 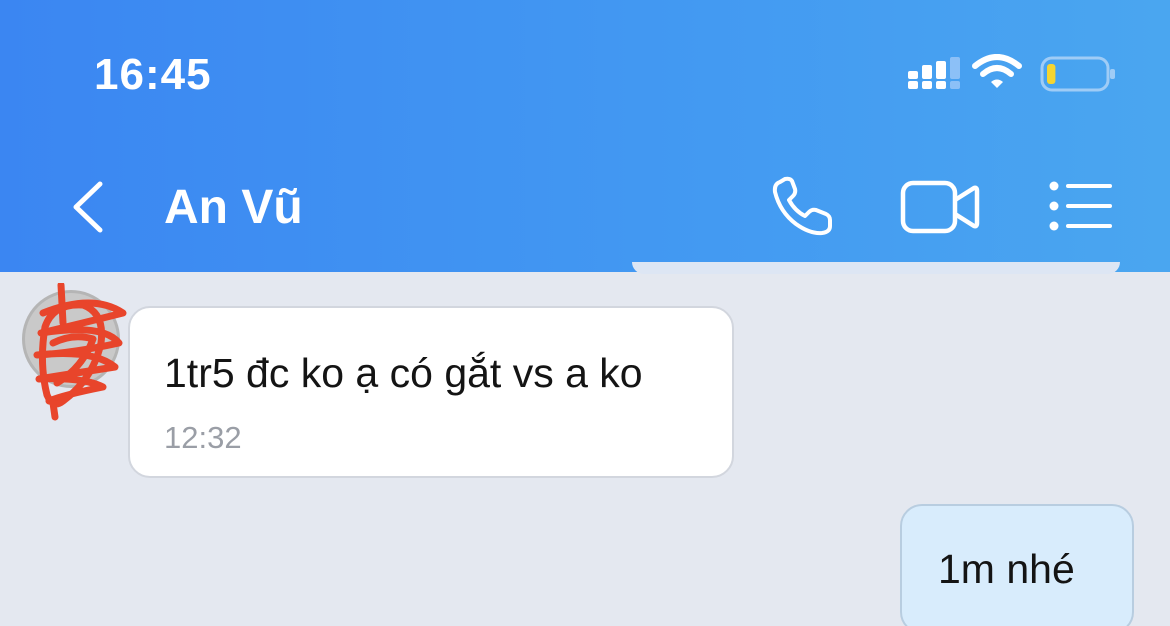 I want to click on message-time: 12:32, so click(x=203, y=437).